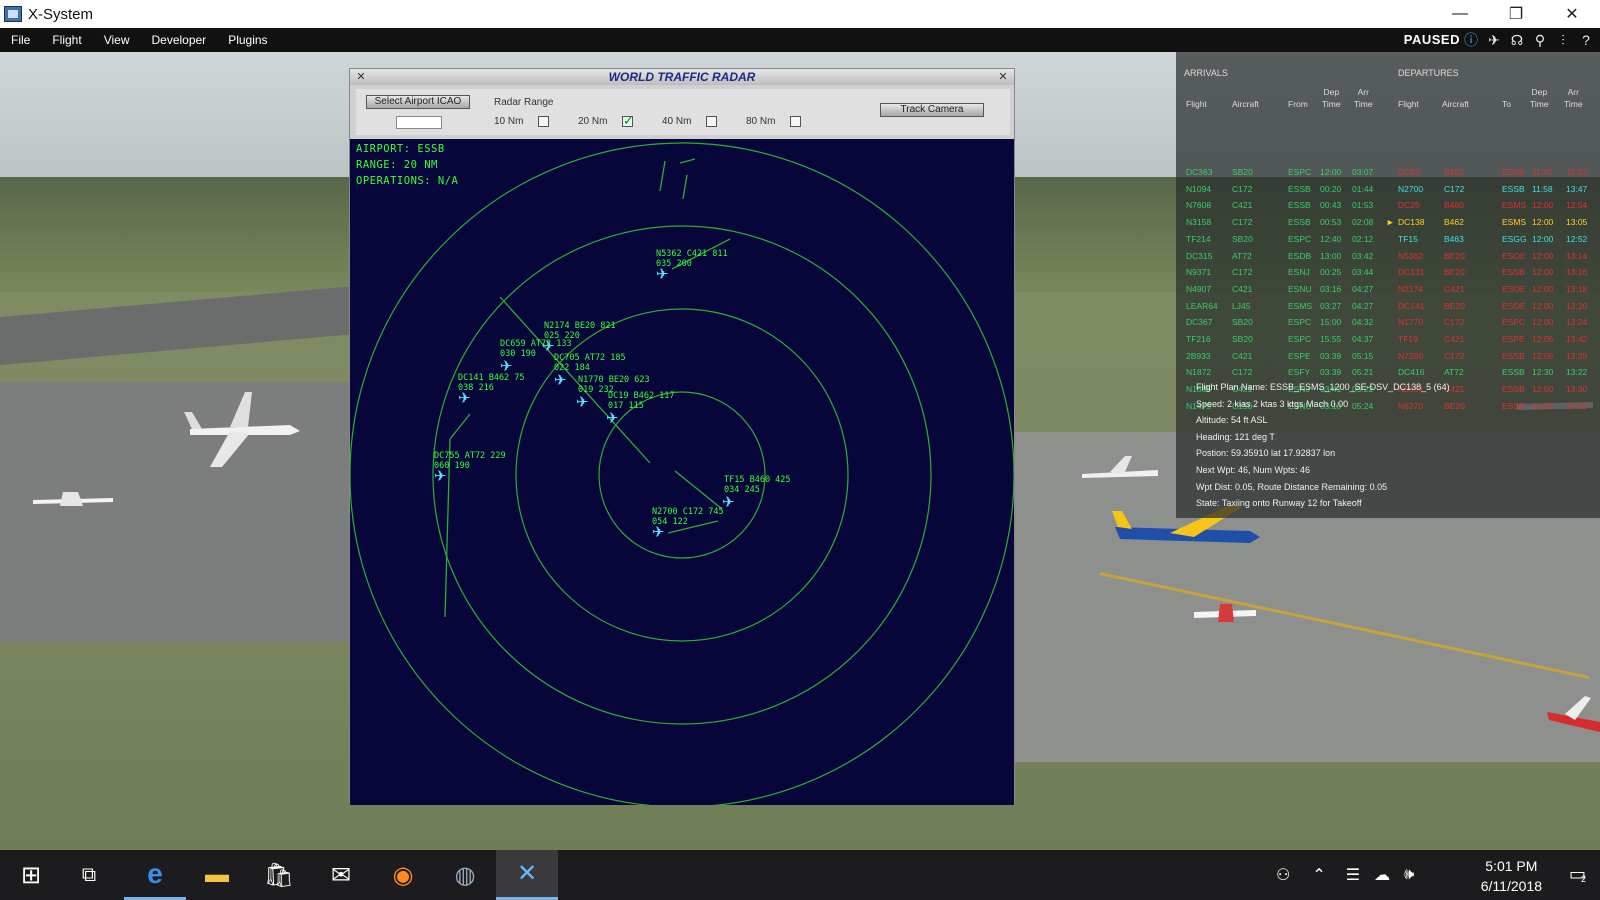  What do you see at coordinates (1411, 255) in the screenshot?
I see `departure-flight-cell: N5362` at bounding box center [1411, 255].